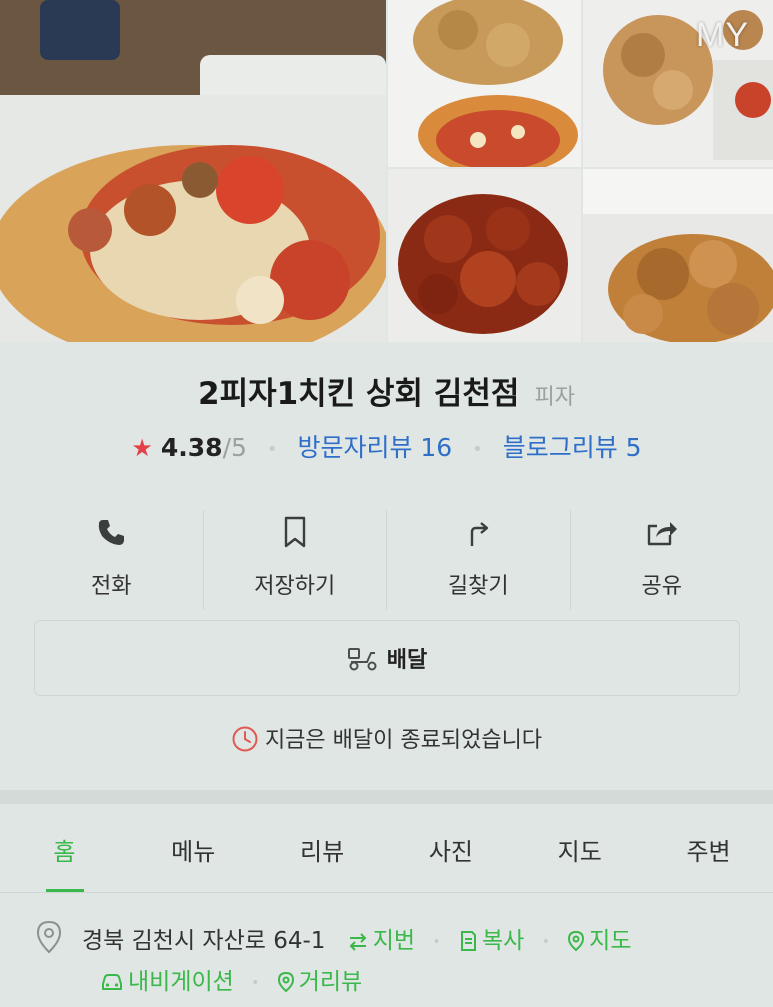 The image size is (773, 1007). What do you see at coordinates (191, 447) in the screenshot?
I see `rating-score: 4.38` at bounding box center [191, 447].